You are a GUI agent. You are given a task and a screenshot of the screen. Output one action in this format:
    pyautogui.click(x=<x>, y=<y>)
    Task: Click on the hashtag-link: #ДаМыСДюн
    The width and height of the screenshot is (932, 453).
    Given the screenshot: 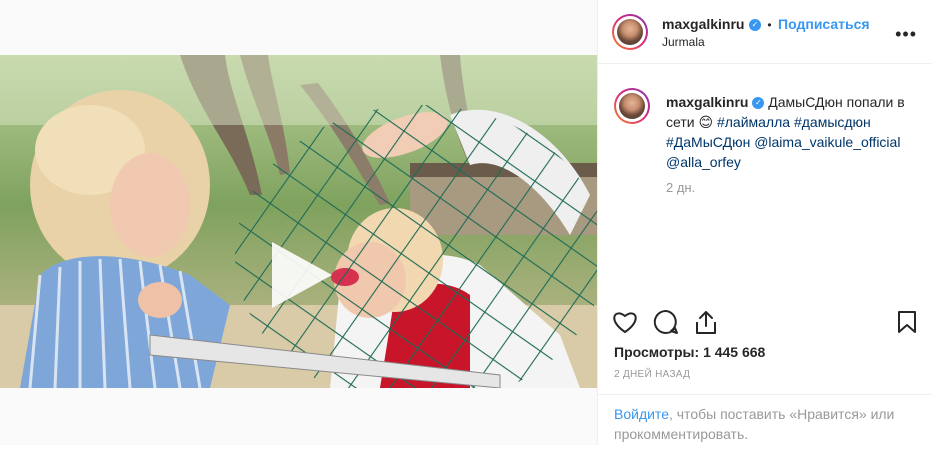 What is the action you would take?
    pyautogui.click(x=708, y=142)
    